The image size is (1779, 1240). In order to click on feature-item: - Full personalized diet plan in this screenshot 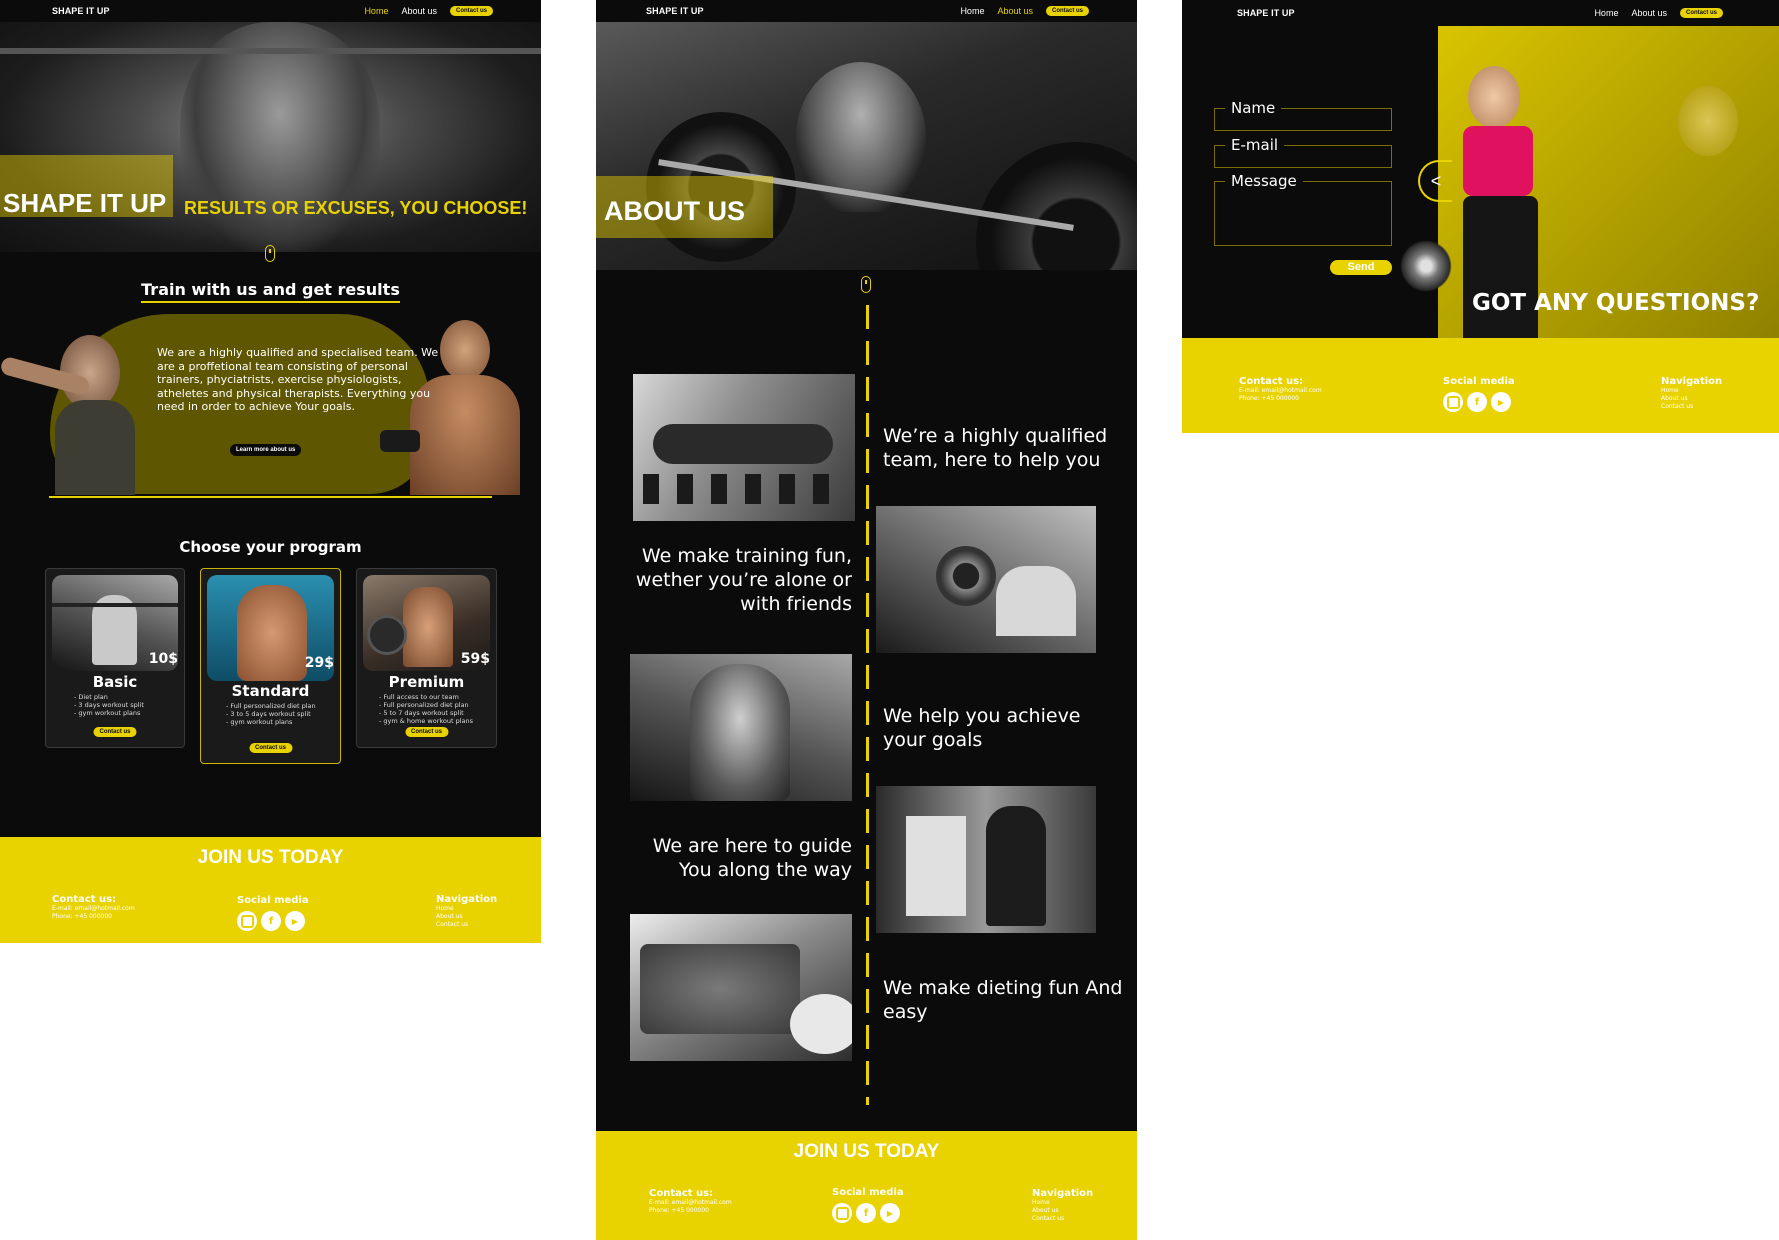, I will do `click(271, 706)`.